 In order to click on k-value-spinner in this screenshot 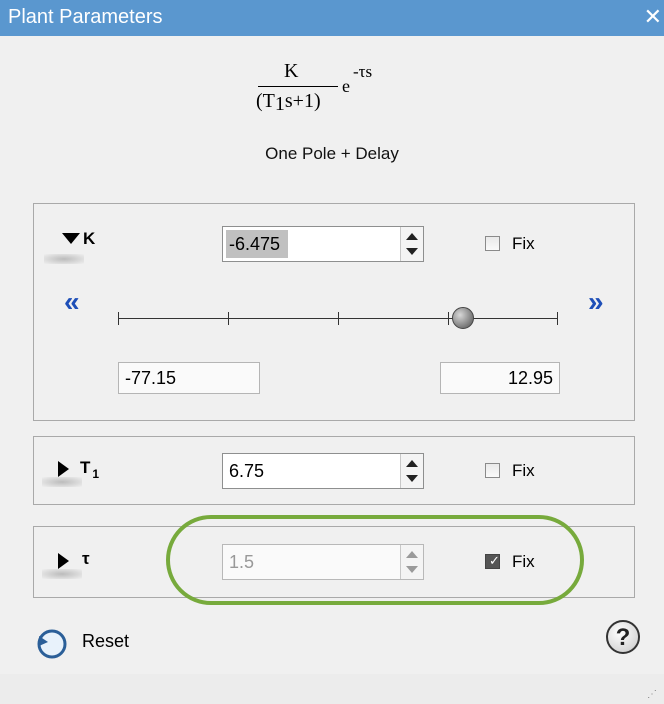, I will do `click(323, 244)`.